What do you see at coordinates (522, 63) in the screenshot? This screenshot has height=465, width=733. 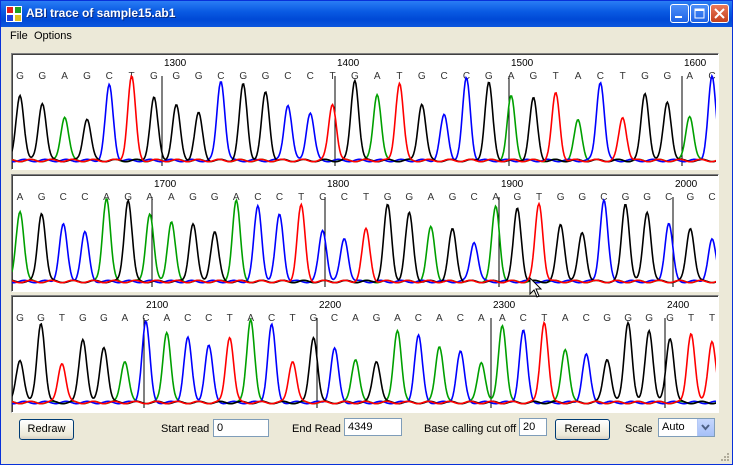 I see `position-tick-label: 1500` at bounding box center [522, 63].